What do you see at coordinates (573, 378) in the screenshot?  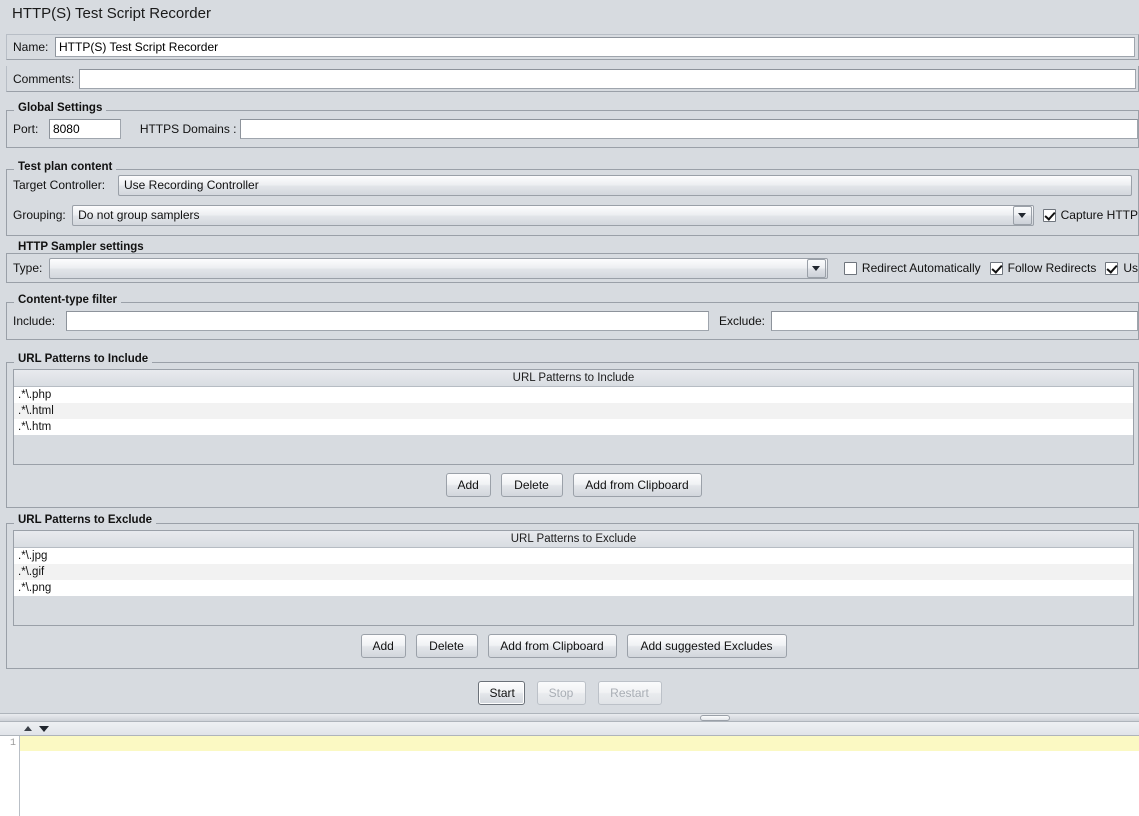 I see `url-include-column-header: URL Patterns to Include` at bounding box center [573, 378].